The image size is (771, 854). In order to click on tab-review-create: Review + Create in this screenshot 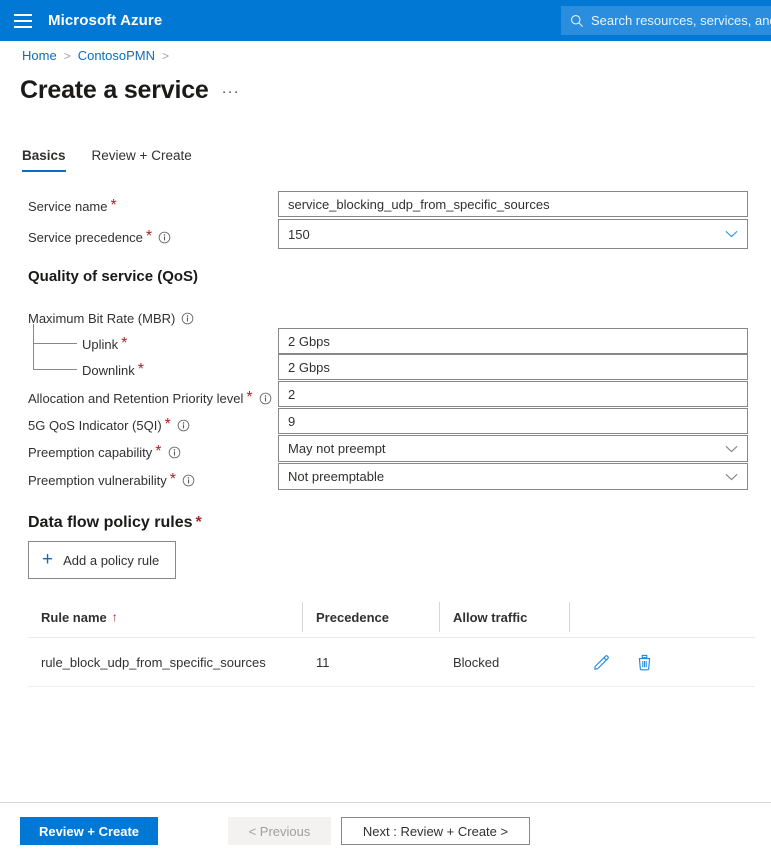, I will do `click(142, 160)`.